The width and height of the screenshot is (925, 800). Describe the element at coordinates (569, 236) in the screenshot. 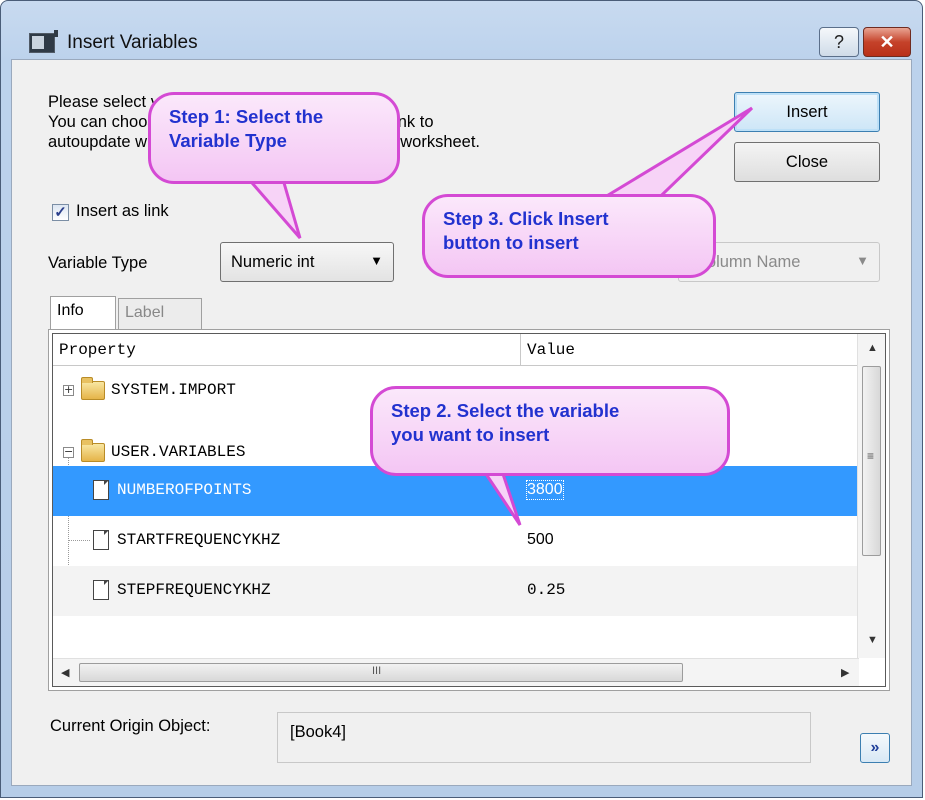

I see `callout-step-3: Step 3. Click Insert button to insert` at that location.